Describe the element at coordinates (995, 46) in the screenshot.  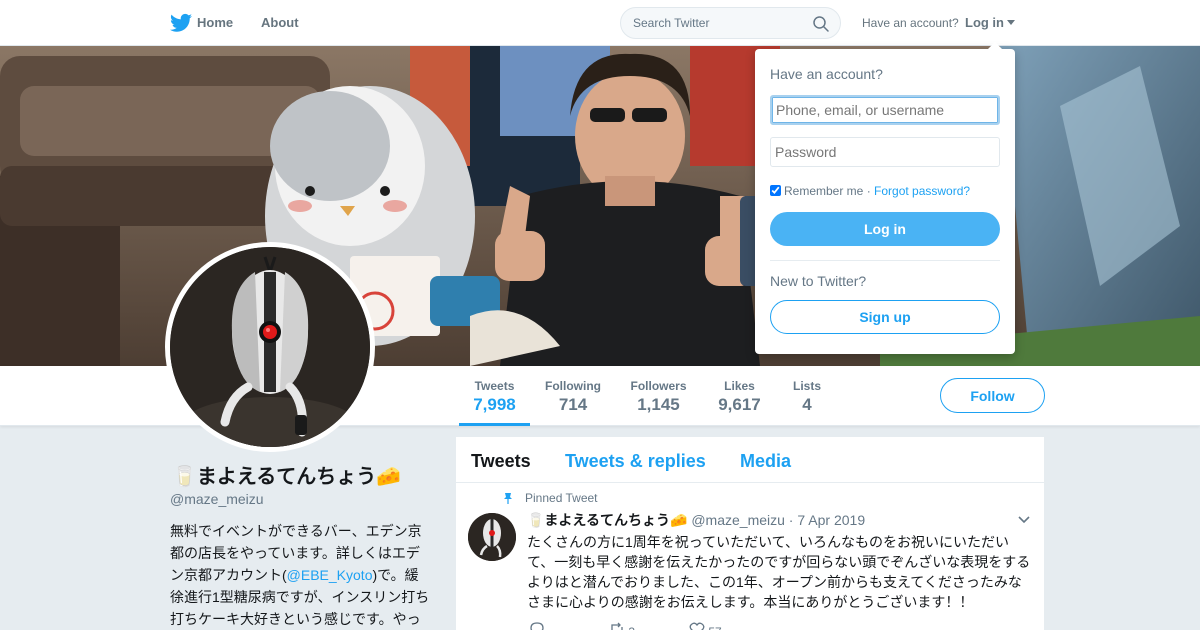
I see `dropdown-arrow` at that location.